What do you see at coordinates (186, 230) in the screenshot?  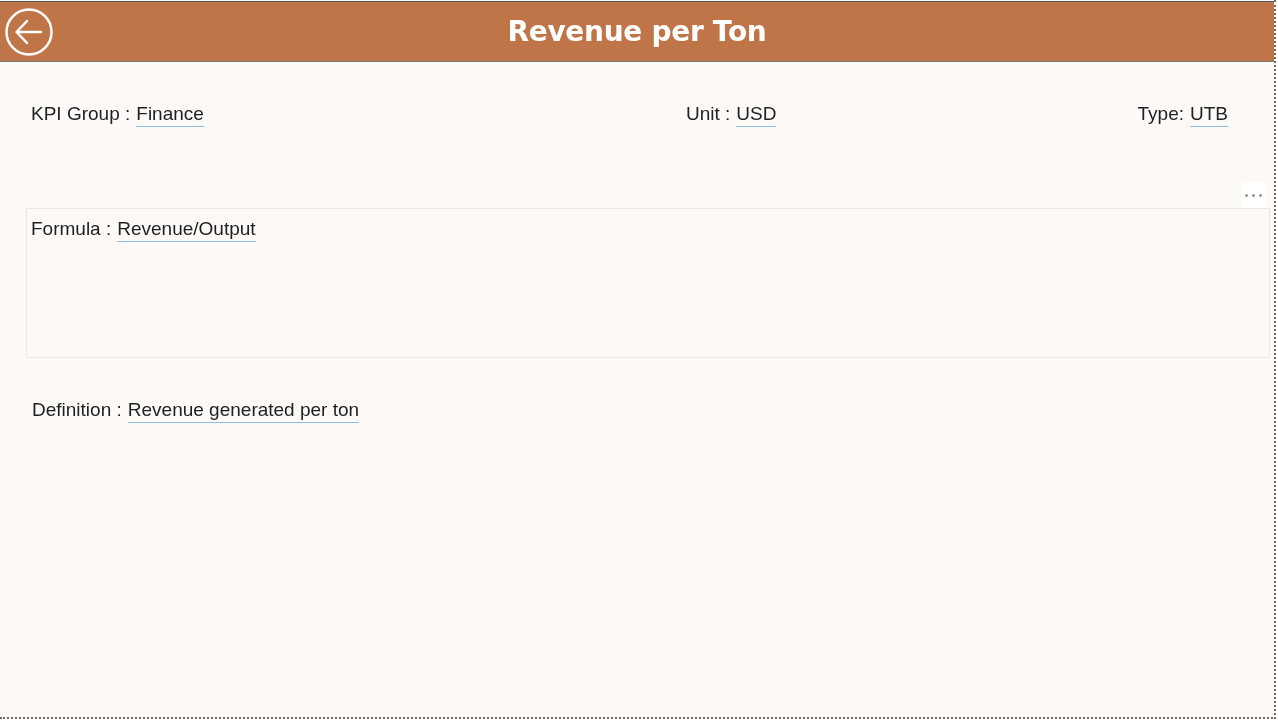 I see `formula-value: Revenue/Output` at bounding box center [186, 230].